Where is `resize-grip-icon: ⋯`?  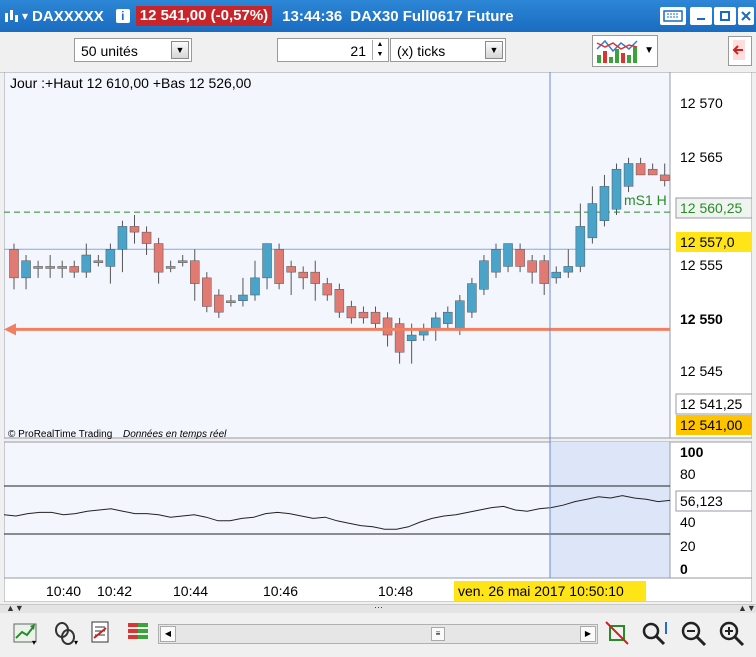 resize-grip-icon: ⋯ is located at coordinates (378, 607).